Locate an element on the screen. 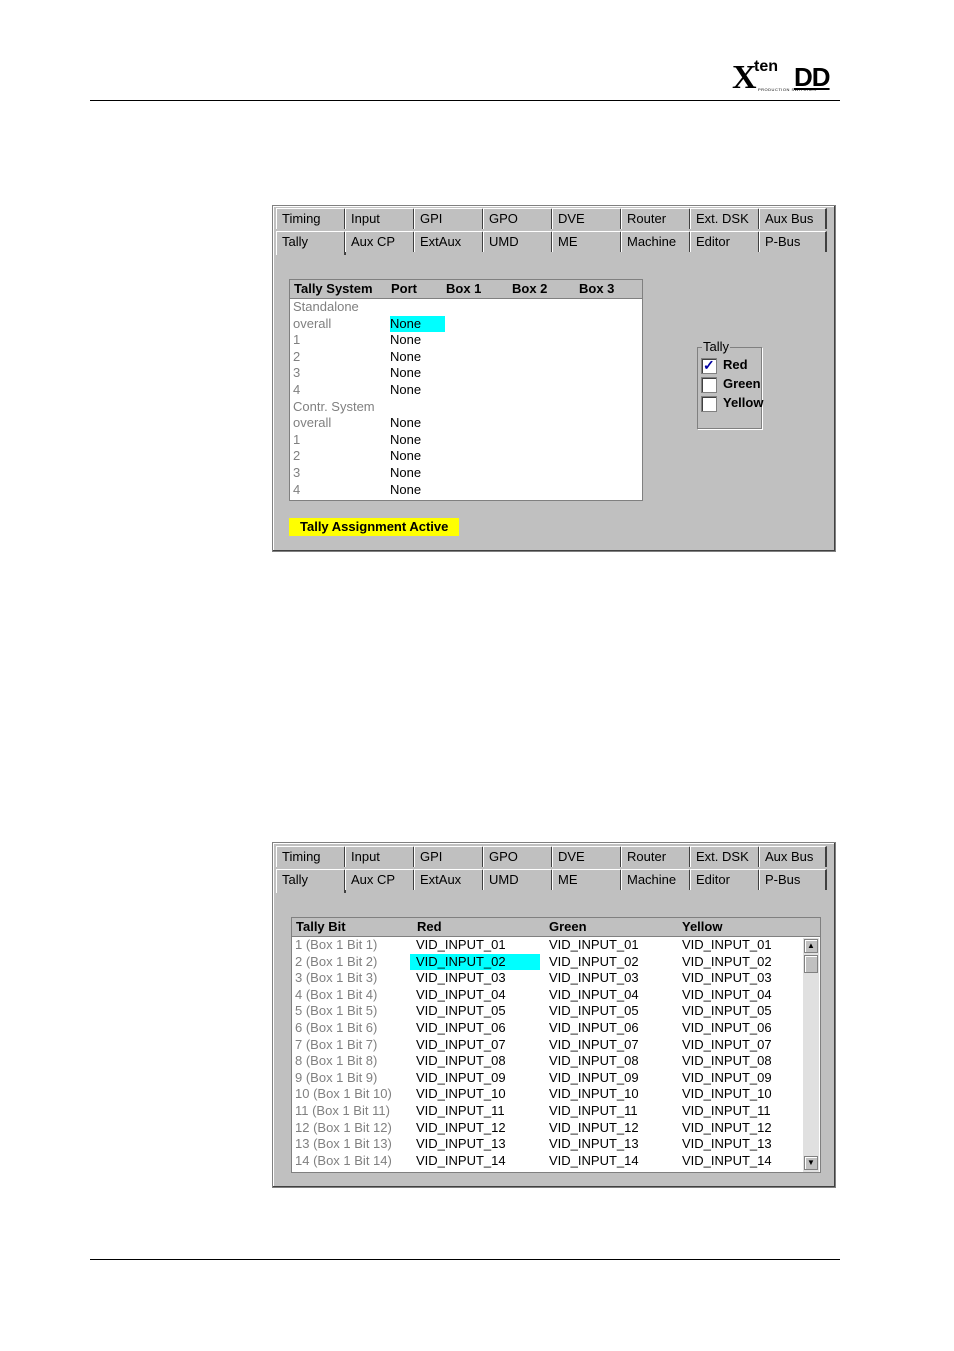 Image resolution: width=954 pixels, height=1351 pixels. green-source: VID_INPUT_10 is located at coordinates (594, 1094).